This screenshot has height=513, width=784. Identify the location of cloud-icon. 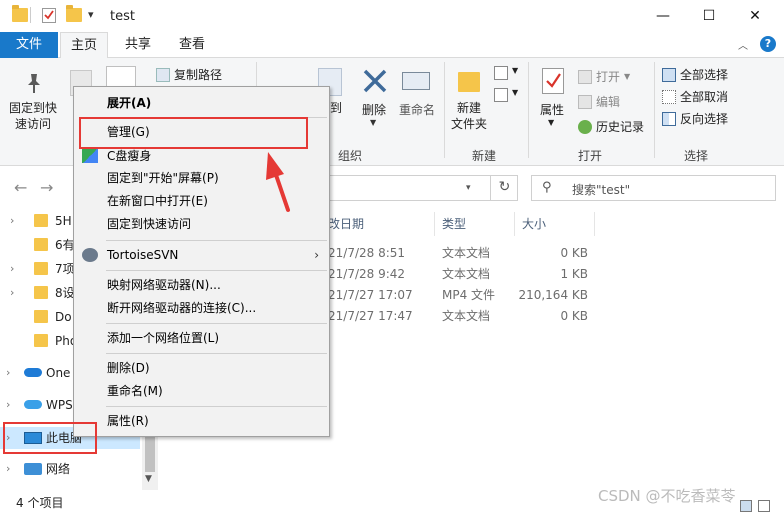
(33, 372).